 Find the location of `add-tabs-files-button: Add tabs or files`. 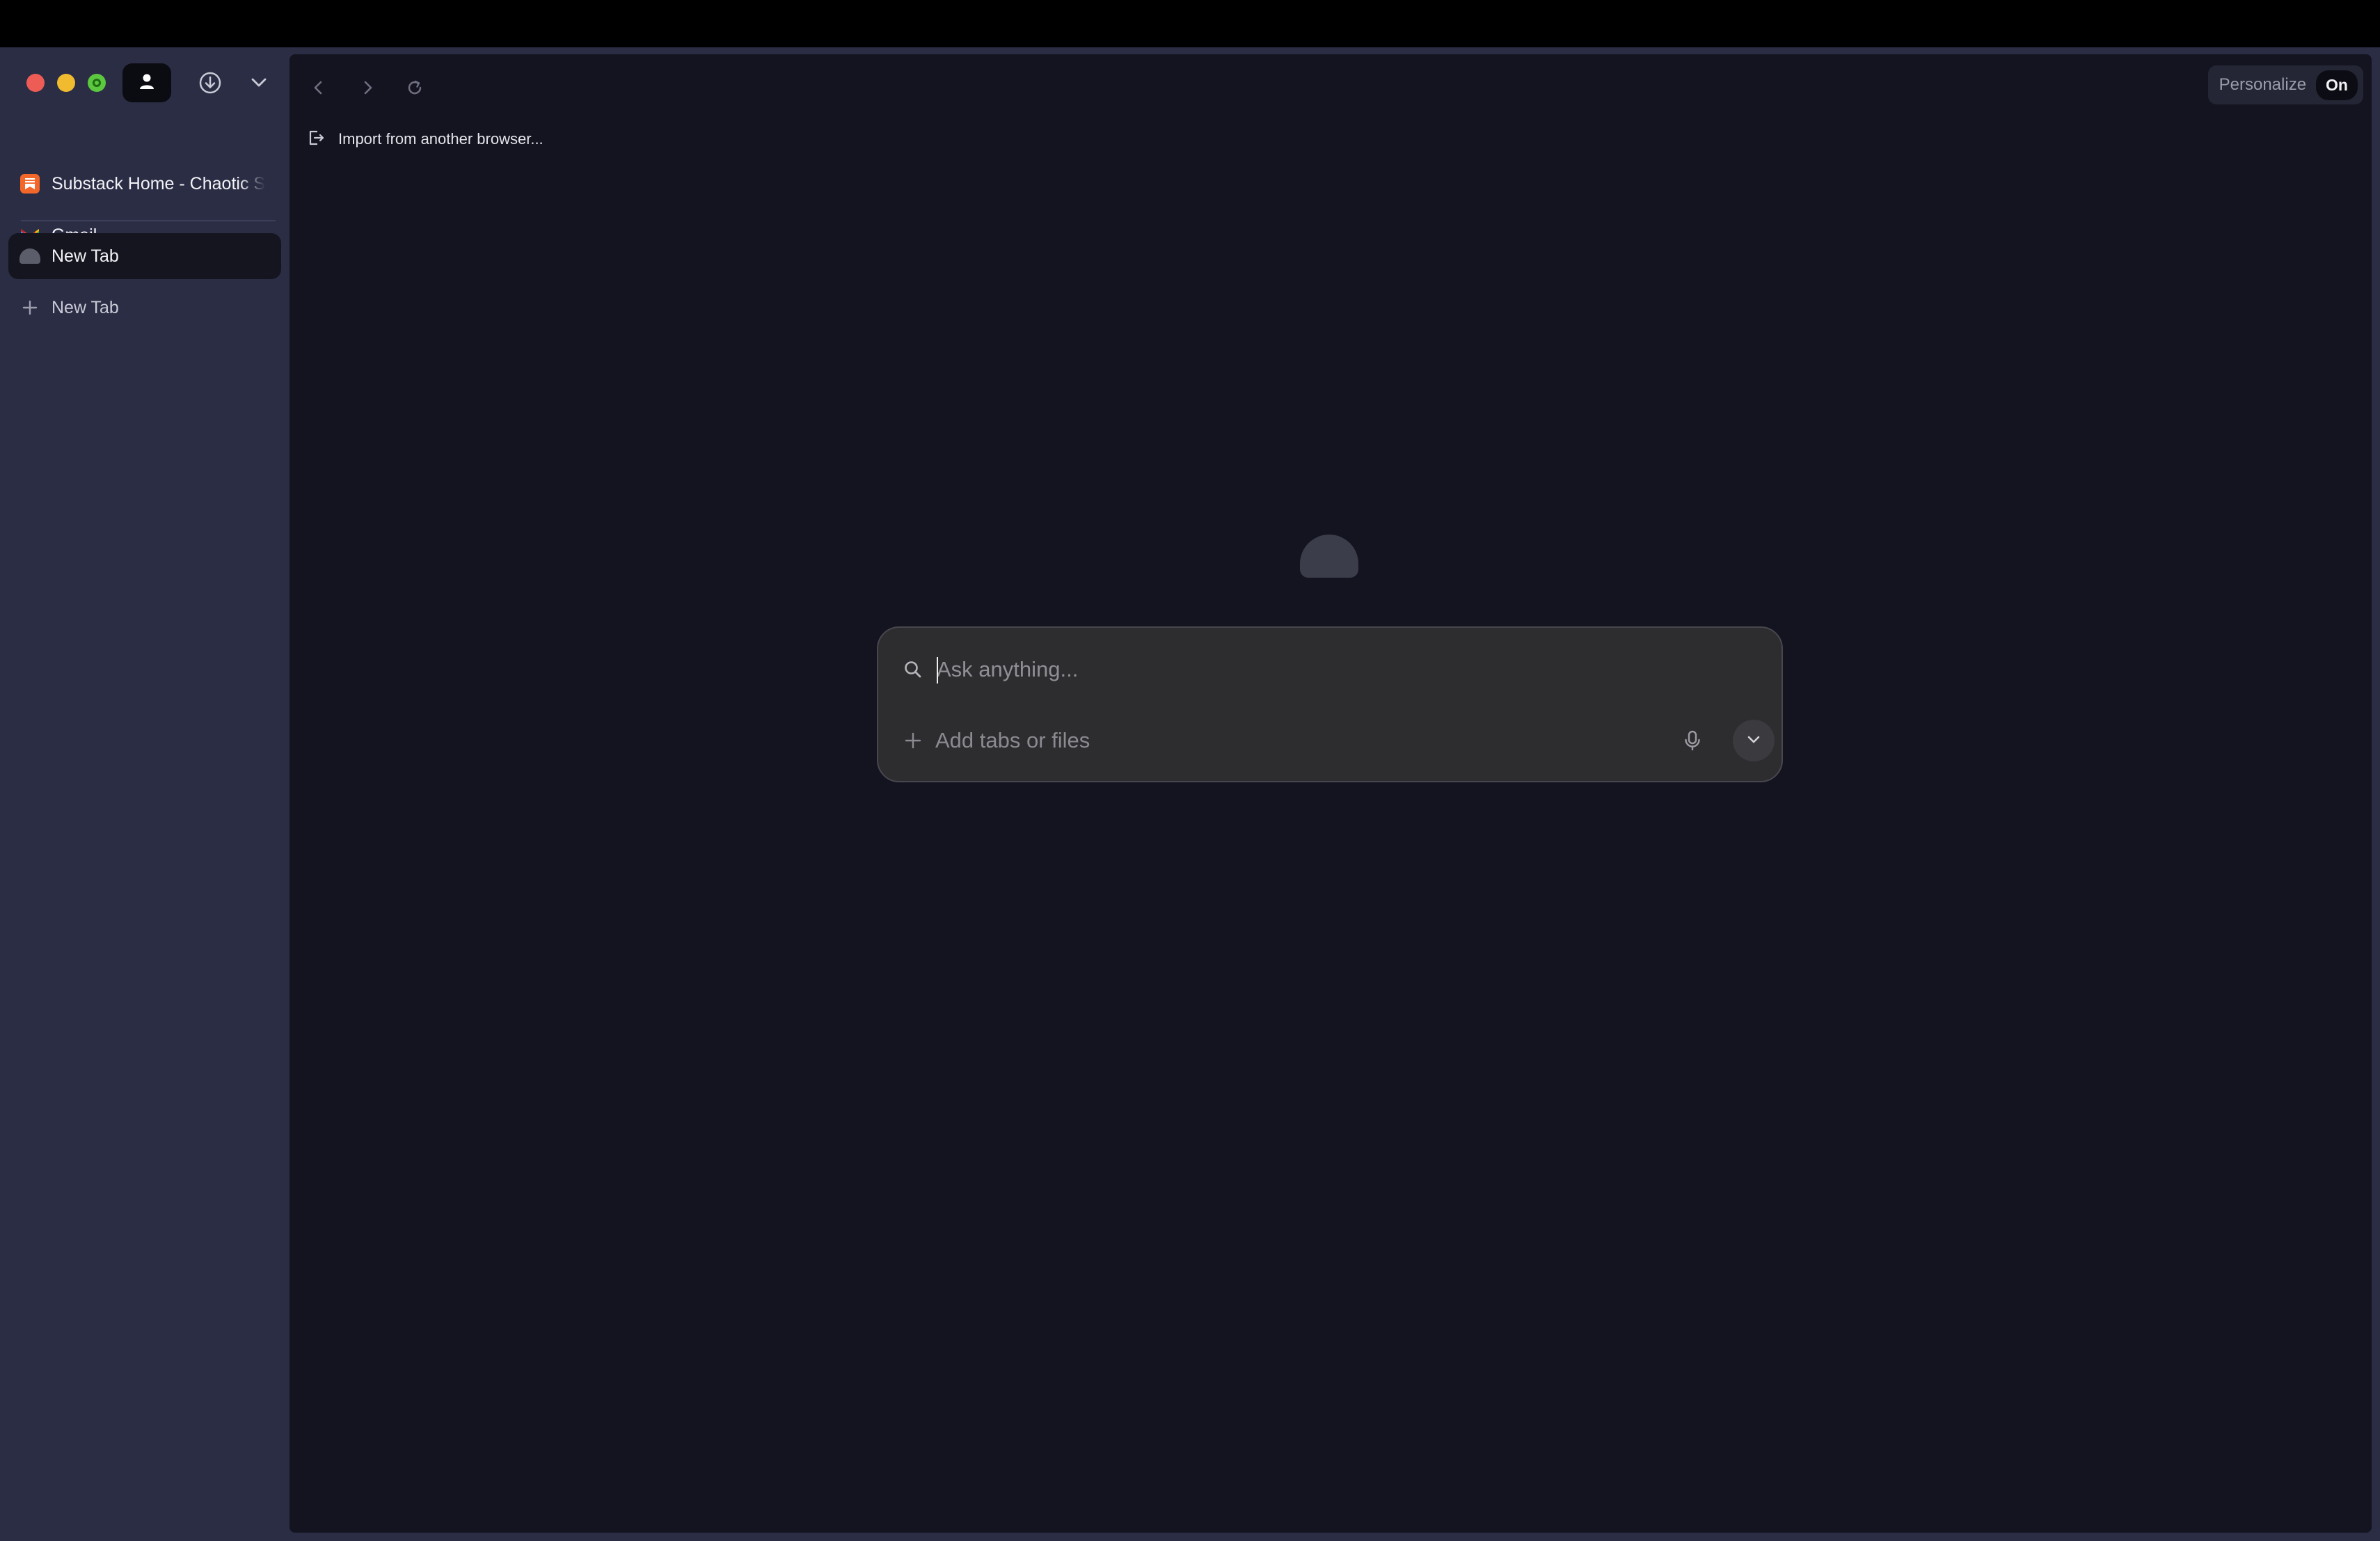

add-tabs-files-button: Add tabs or files is located at coordinates (1012, 740).